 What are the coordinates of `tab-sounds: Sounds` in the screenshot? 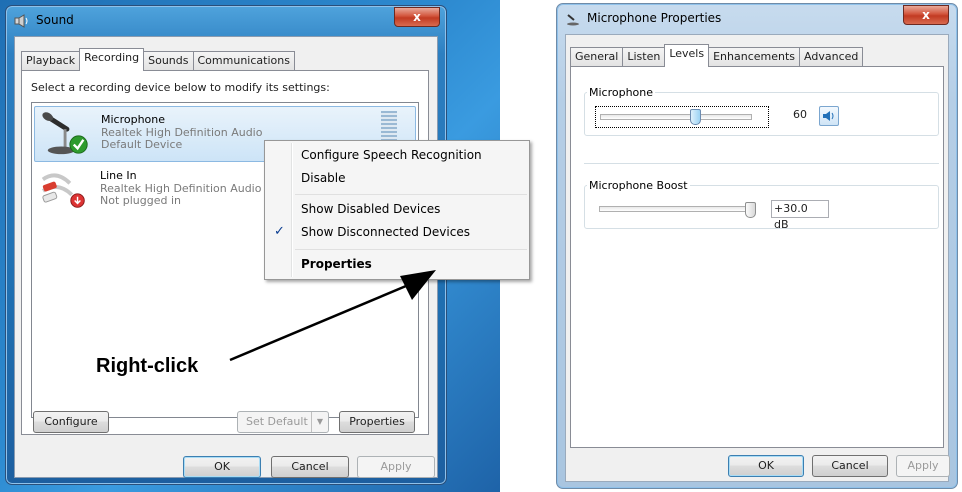 It's located at (168, 60).